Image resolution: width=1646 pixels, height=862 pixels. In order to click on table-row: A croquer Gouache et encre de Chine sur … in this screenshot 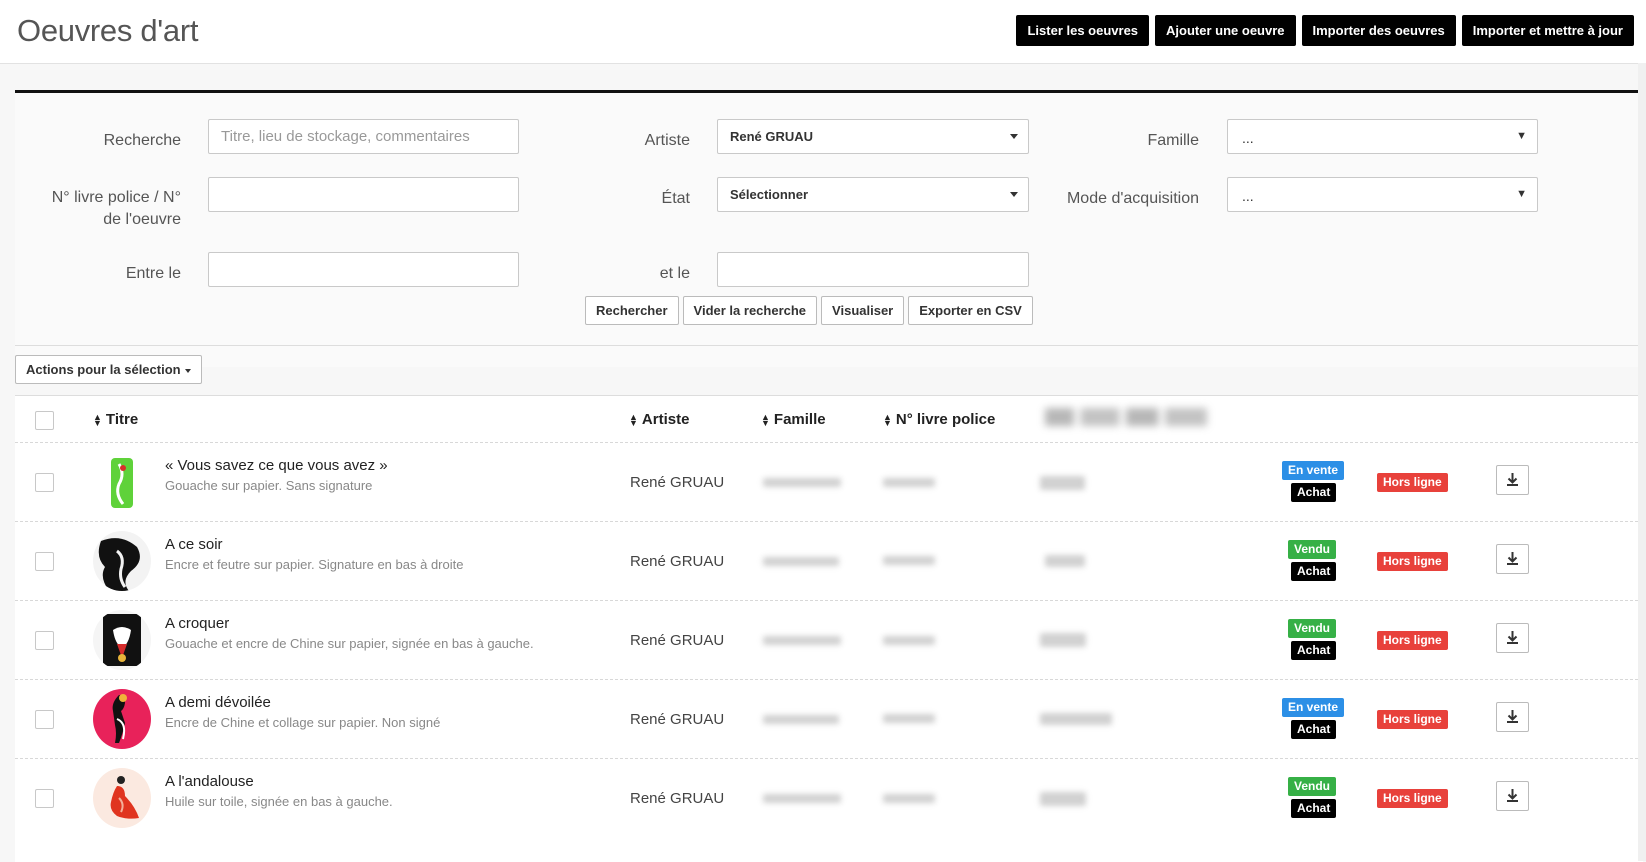, I will do `click(829, 640)`.